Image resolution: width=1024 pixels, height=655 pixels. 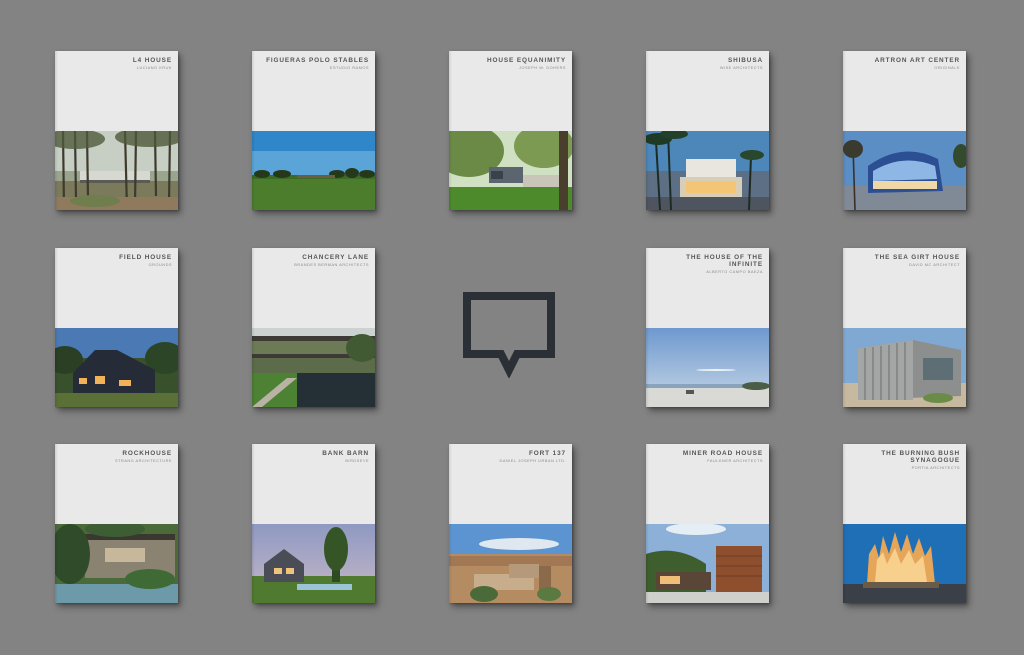 I want to click on book-cover-bank-barn: BANK BARN BIRDSEYE, so click(x=313, y=523).